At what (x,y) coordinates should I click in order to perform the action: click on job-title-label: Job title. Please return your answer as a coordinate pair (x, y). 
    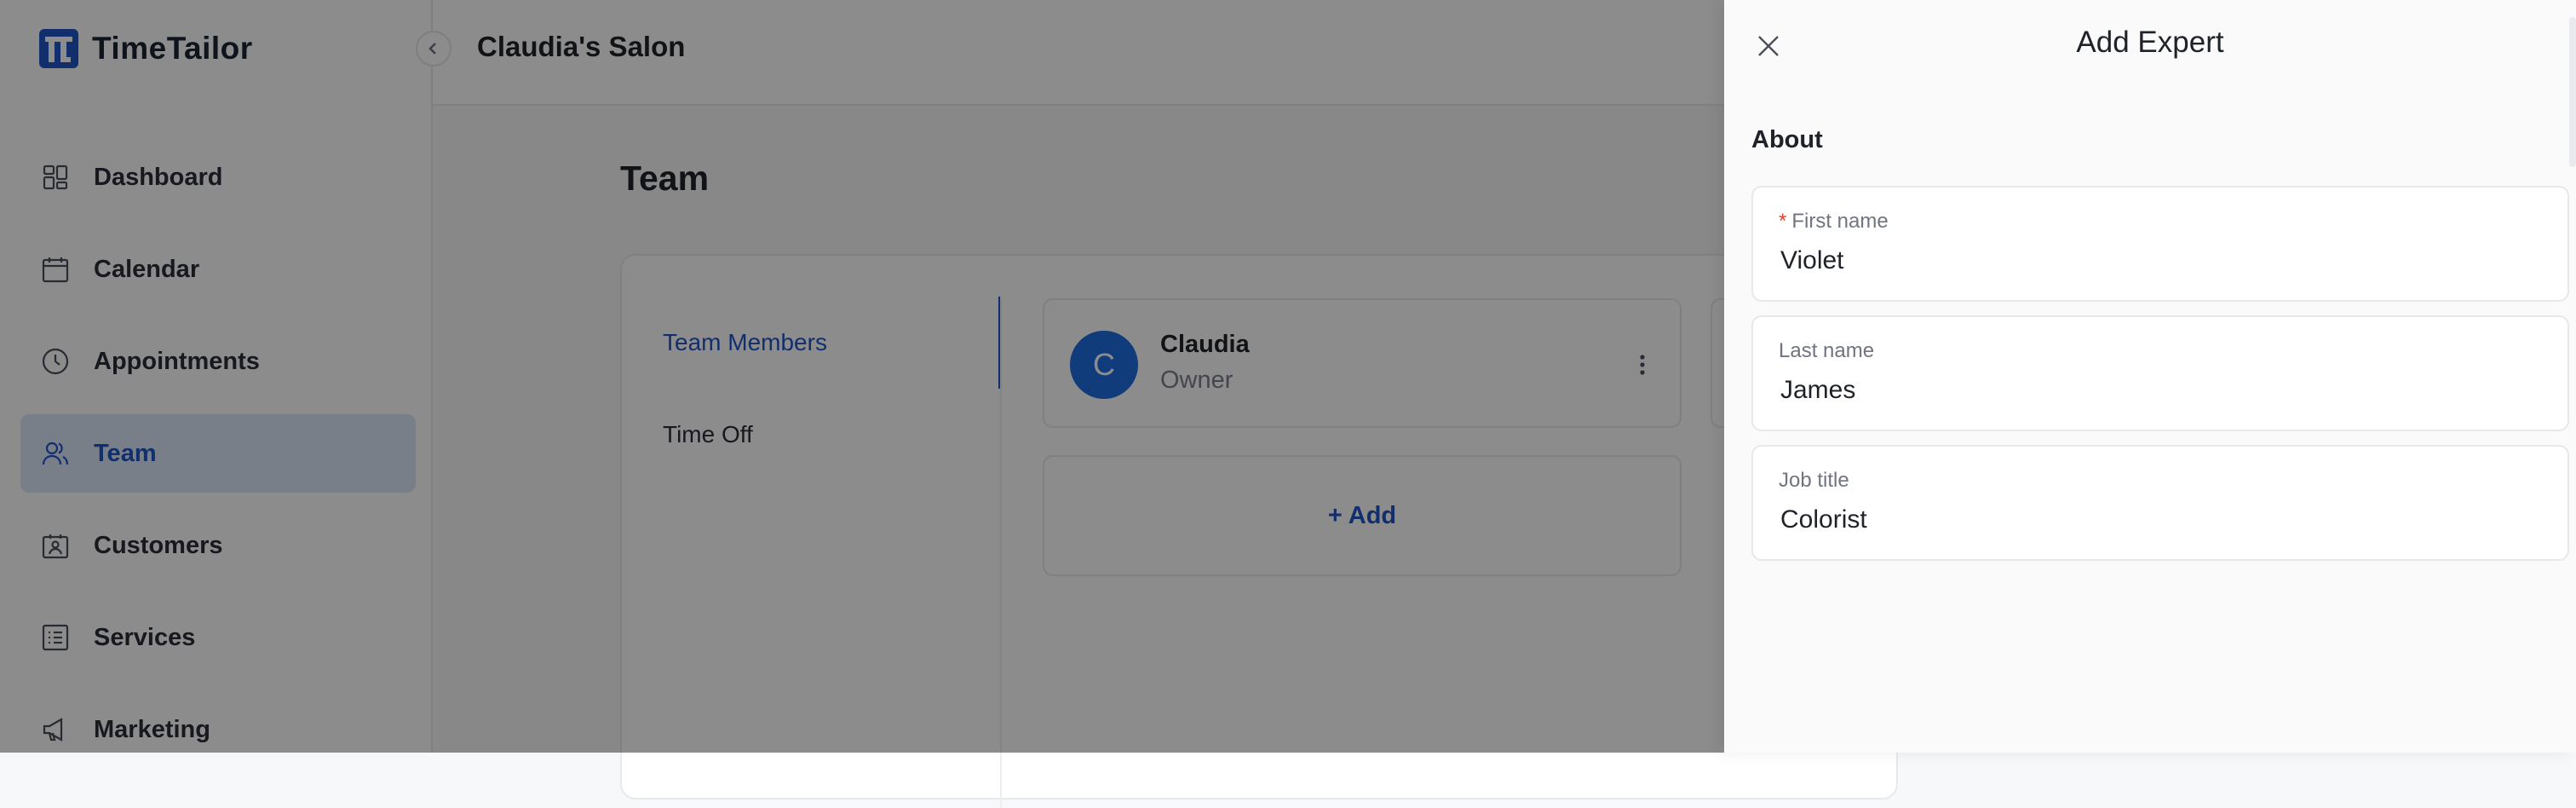
    Looking at the image, I should click on (1814, 480).